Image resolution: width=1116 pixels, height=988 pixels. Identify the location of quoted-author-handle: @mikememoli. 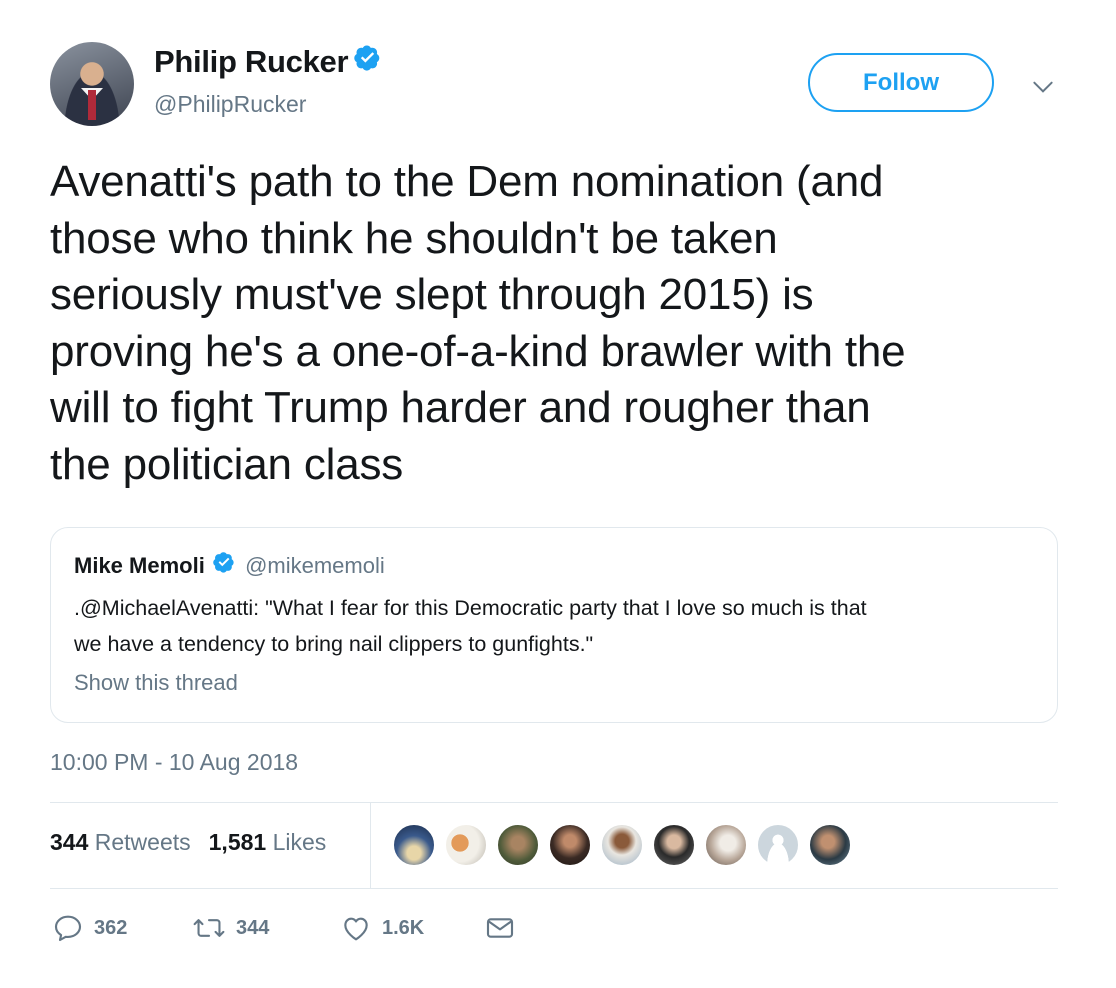
(315, 565).